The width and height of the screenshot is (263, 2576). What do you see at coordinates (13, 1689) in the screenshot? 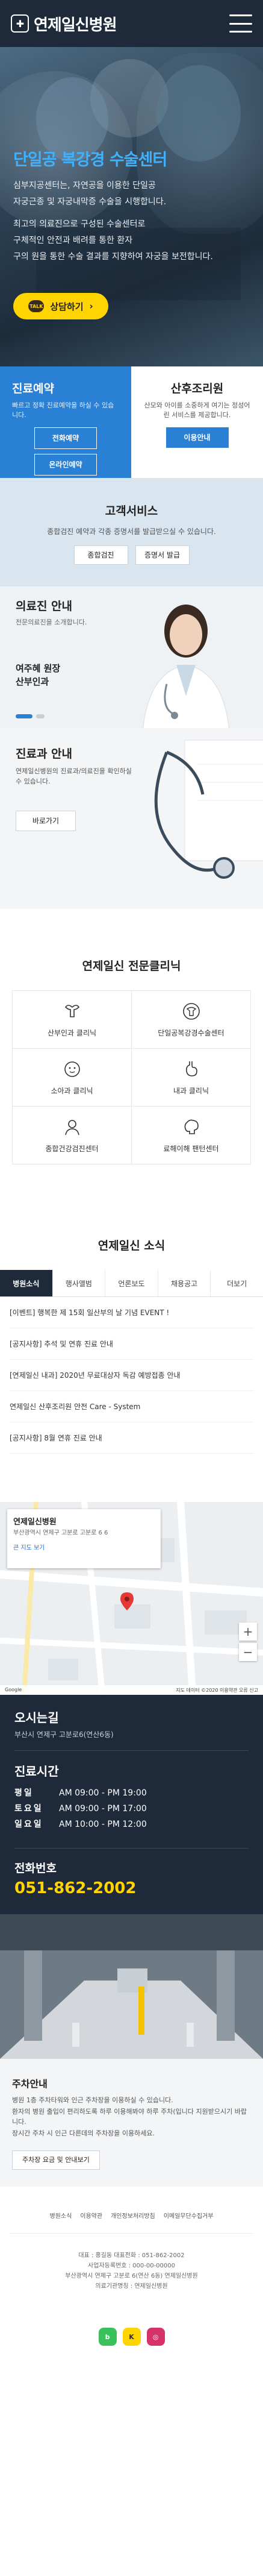
I see `google-logo: Google` at bounding box center [13, 1689].